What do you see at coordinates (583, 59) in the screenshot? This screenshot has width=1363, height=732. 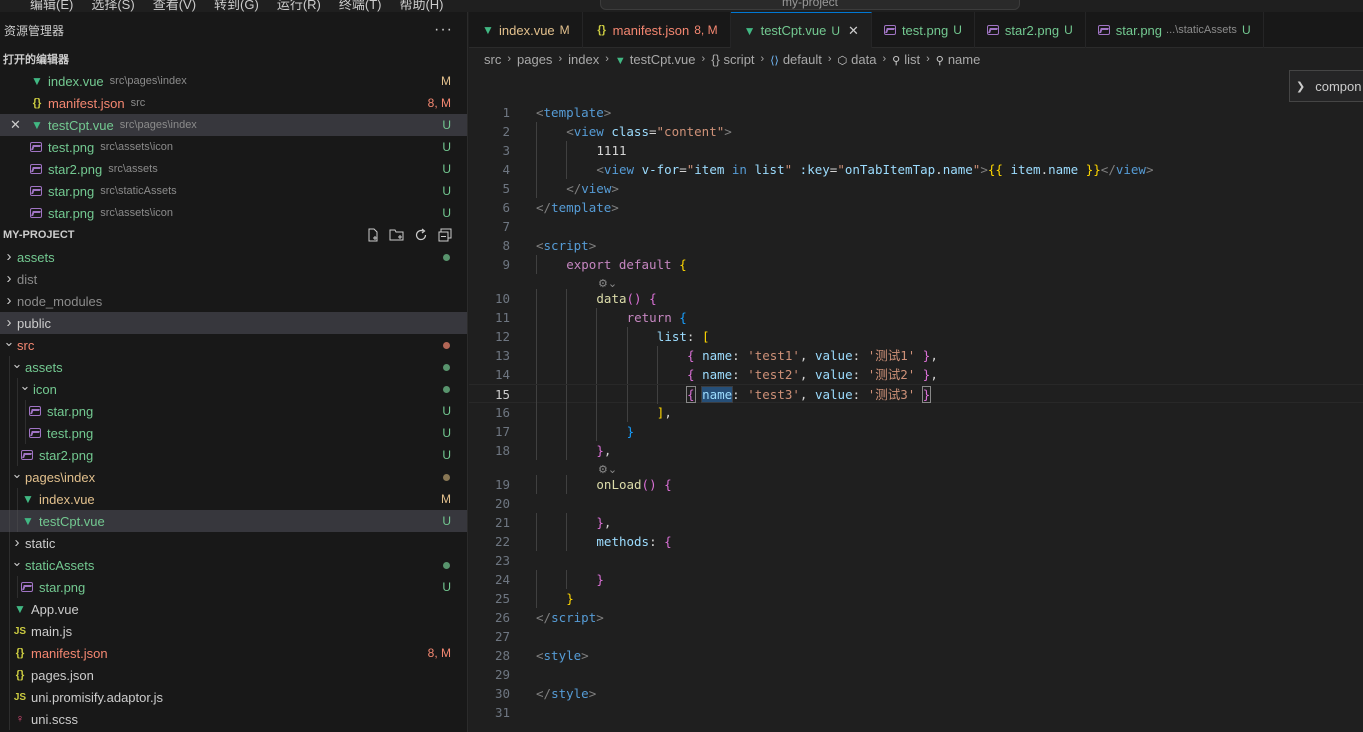 I see `breadcrumb-item: index` at bounding box center [583, 59].